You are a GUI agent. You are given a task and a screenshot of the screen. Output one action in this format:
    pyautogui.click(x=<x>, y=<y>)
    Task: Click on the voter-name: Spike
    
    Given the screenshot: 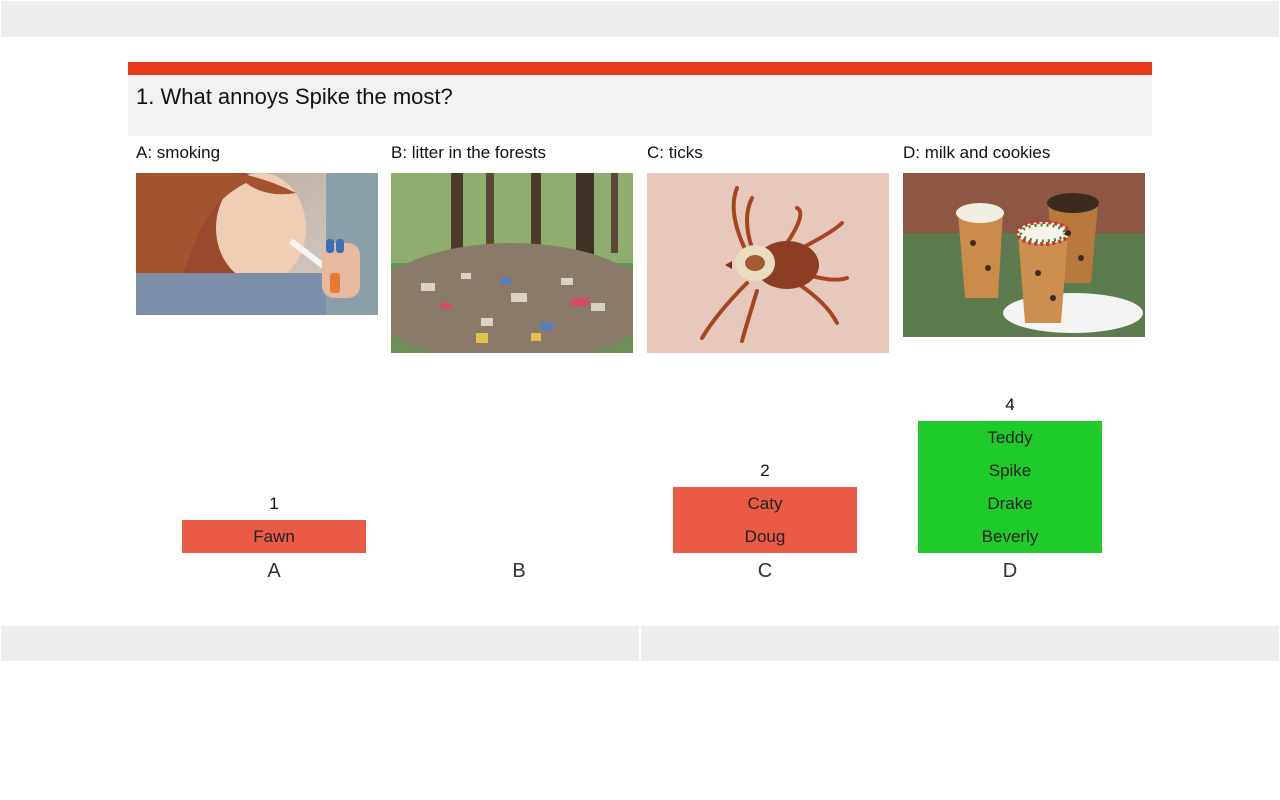 What is the action you would take?
    pyautogui.click(x=1010, y=470)
    